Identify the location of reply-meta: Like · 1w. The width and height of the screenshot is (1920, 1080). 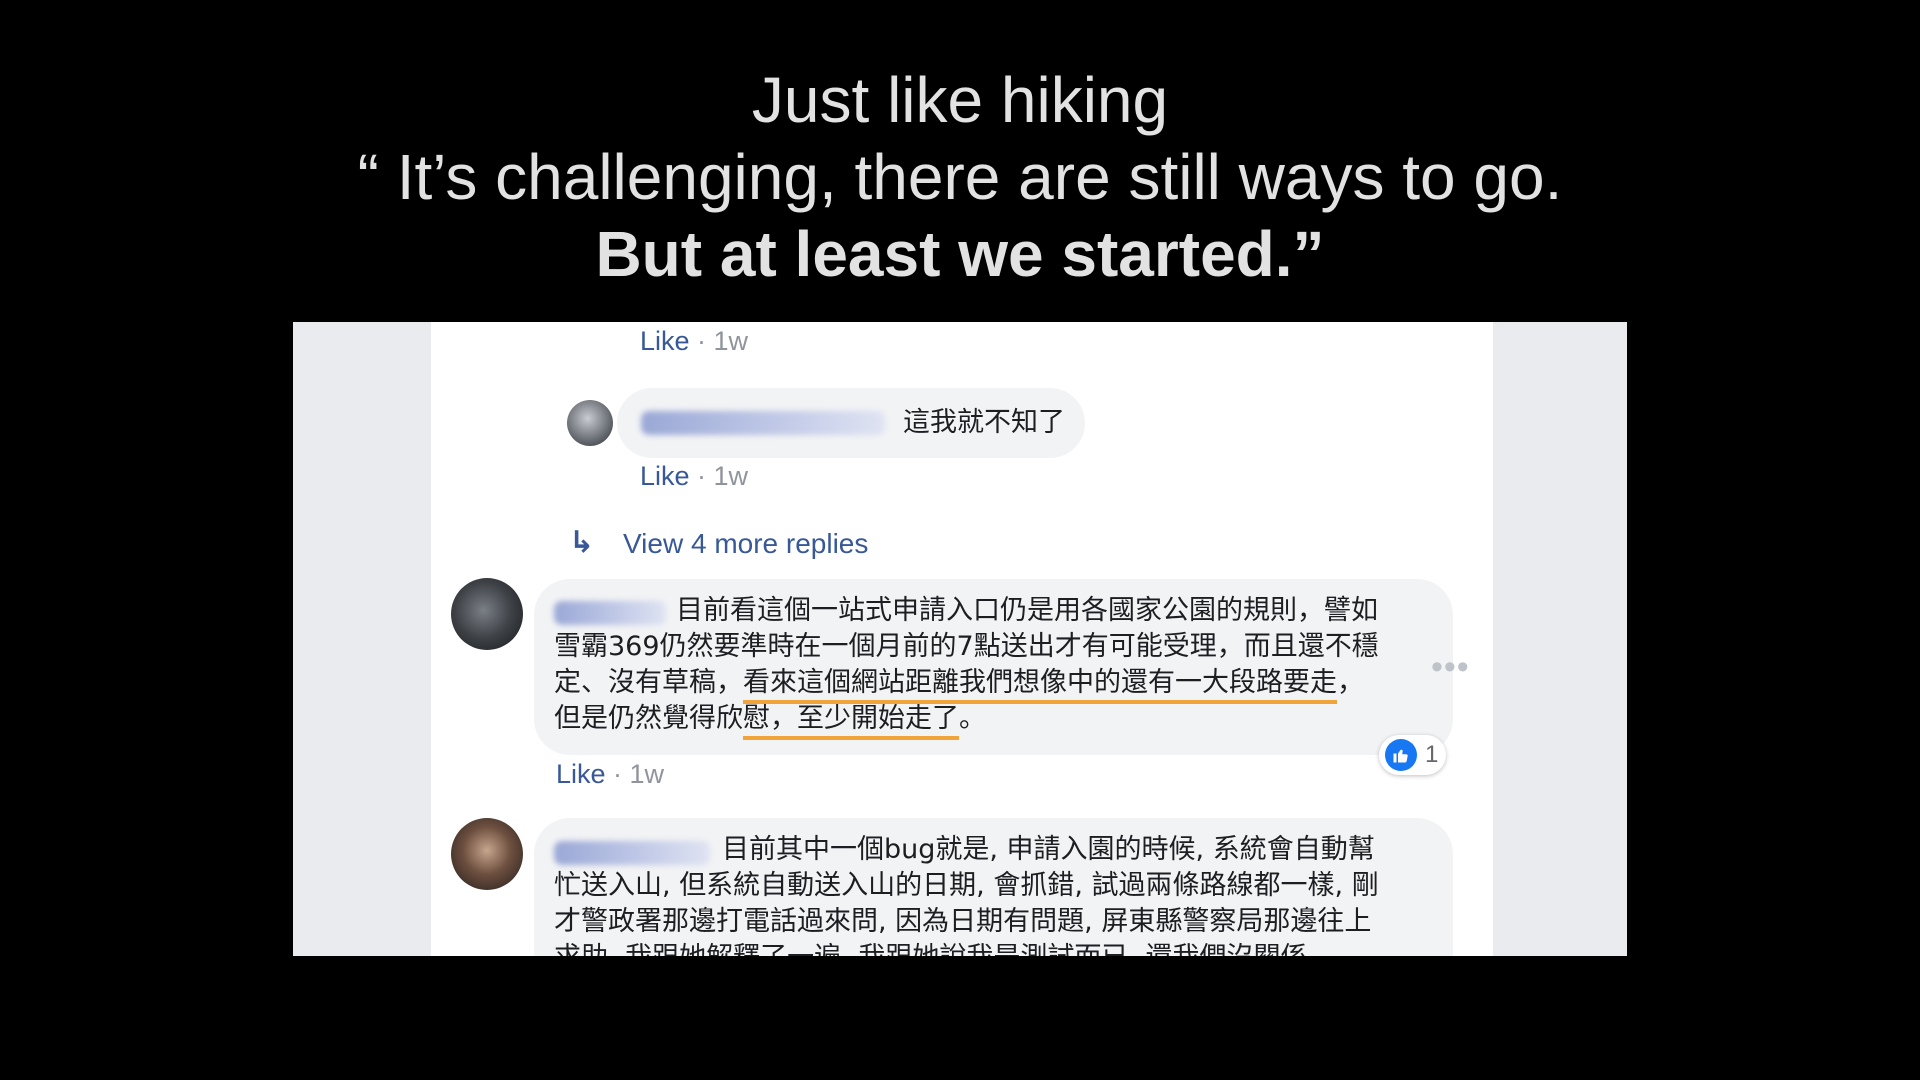
(694, 476).